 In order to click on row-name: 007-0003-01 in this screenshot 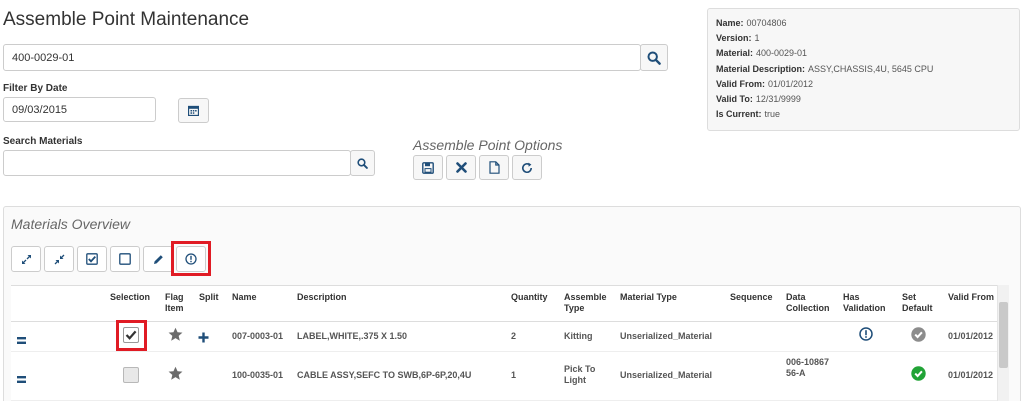, I will do `click(258, 336)`.